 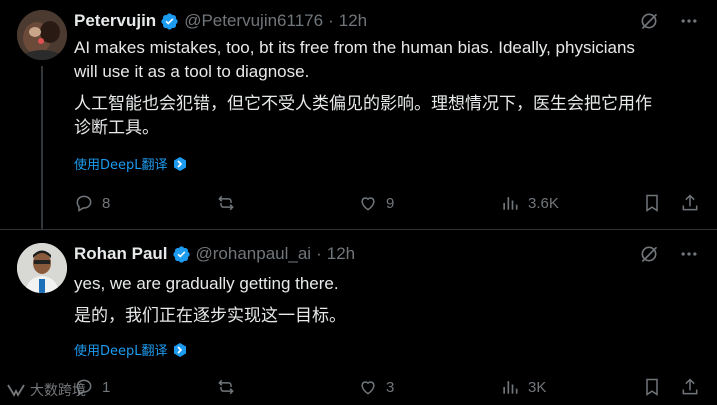 What do you see at coordinates (206, 283) in the screenshot?
I see `tweet-text: yes, we are gradually getting there.` at bounding box center [206, 283].